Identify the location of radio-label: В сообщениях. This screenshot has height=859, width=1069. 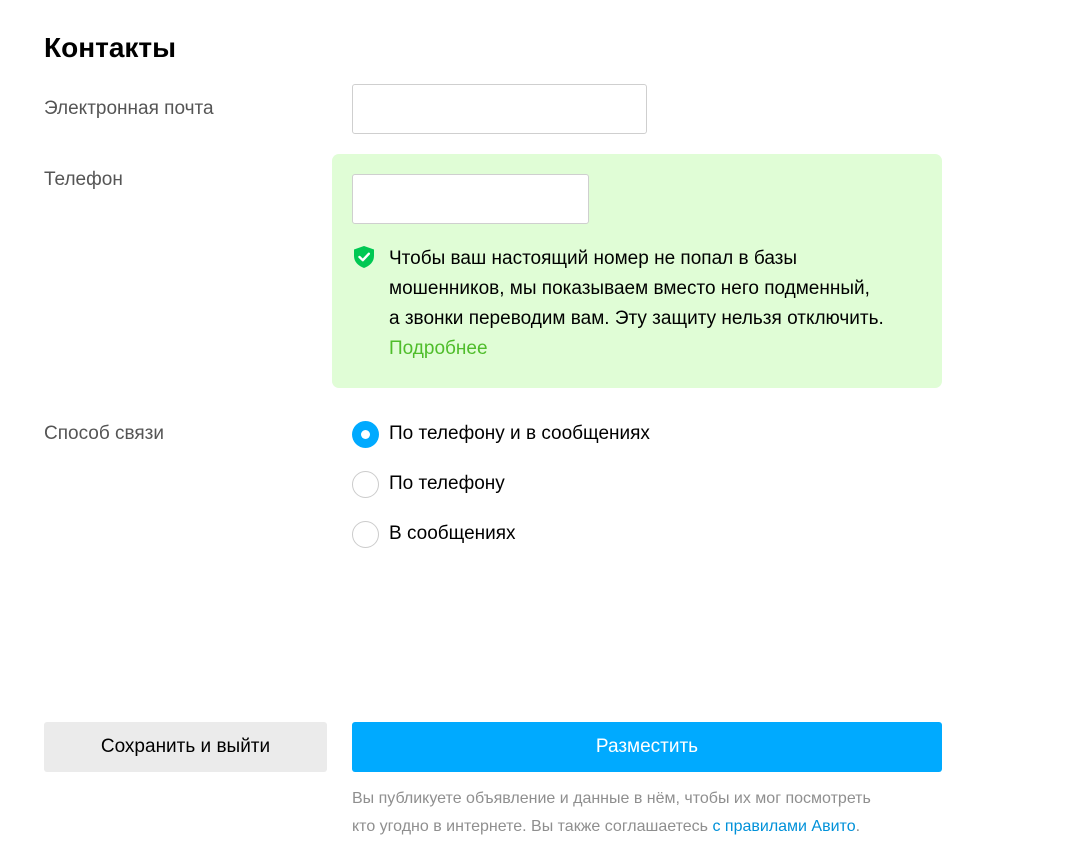
(452, 533).